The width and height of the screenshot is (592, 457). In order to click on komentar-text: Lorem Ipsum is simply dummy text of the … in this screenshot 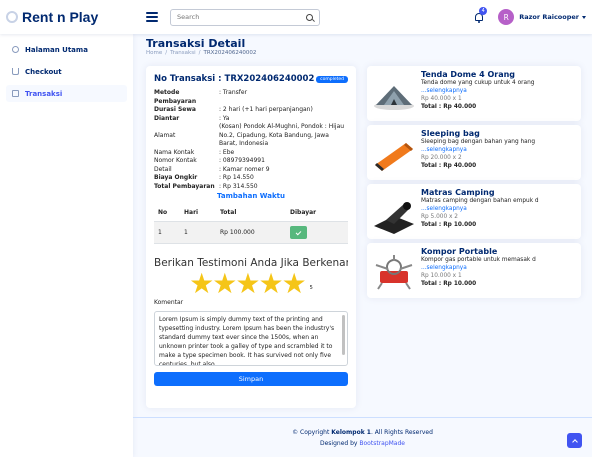, I will do `click(247, 341)`.